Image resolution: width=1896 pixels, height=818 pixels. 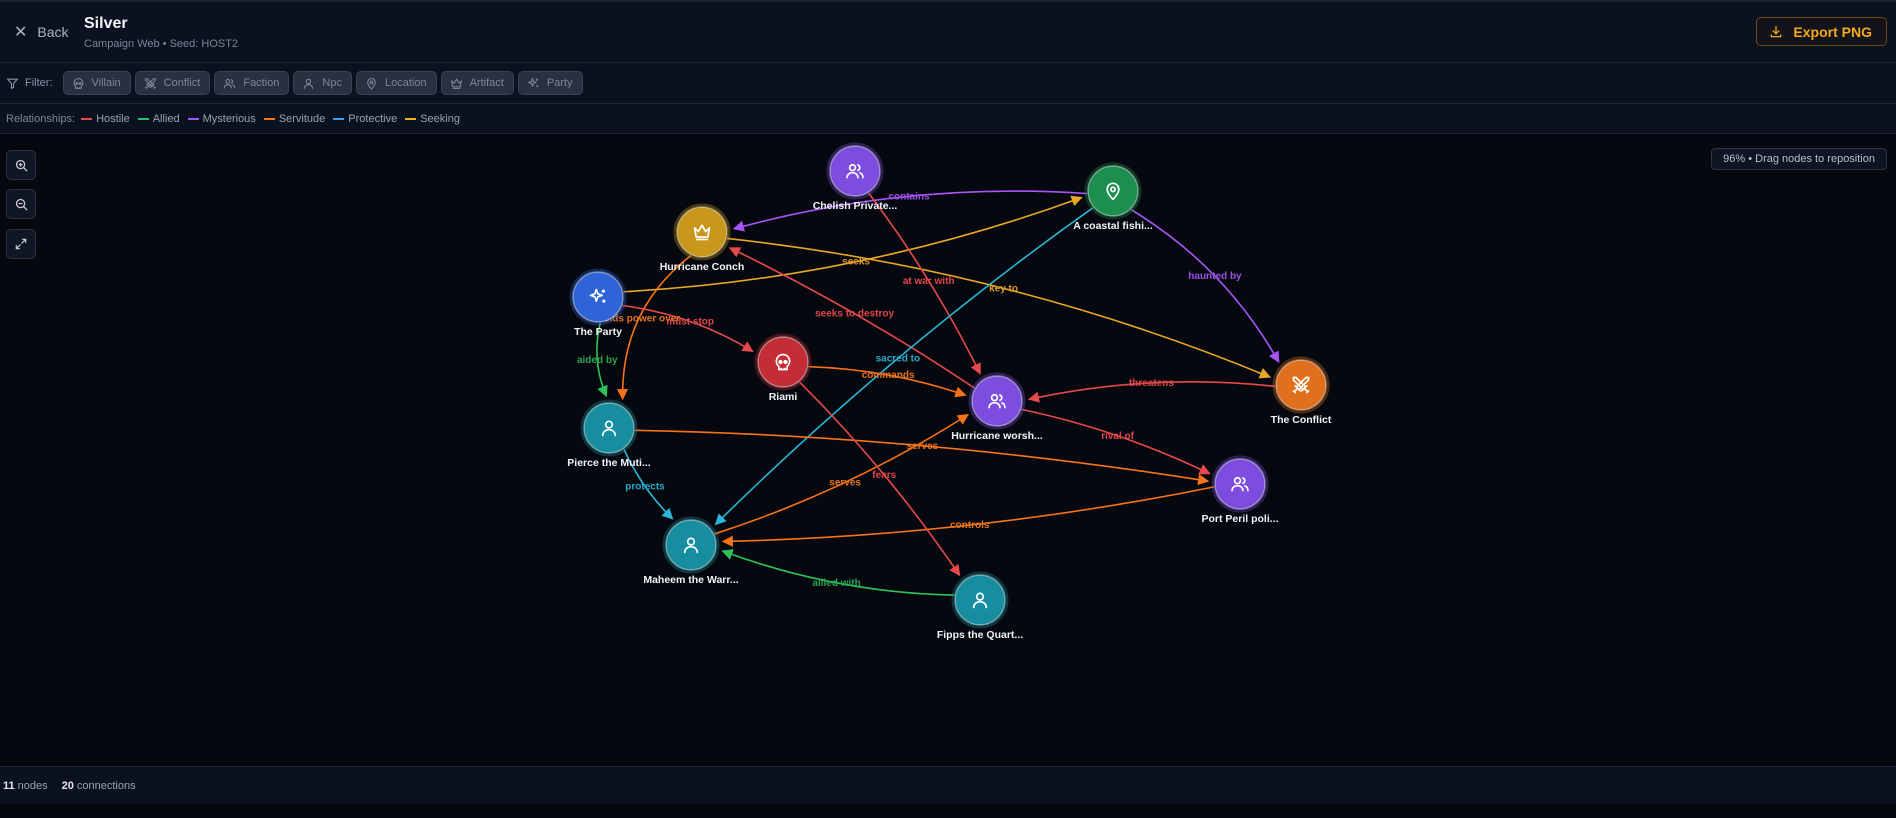 What do you see at coordinates (970, 525) in the screenshot?
I see `edge-label: controls` at bounding box center [970, 525].